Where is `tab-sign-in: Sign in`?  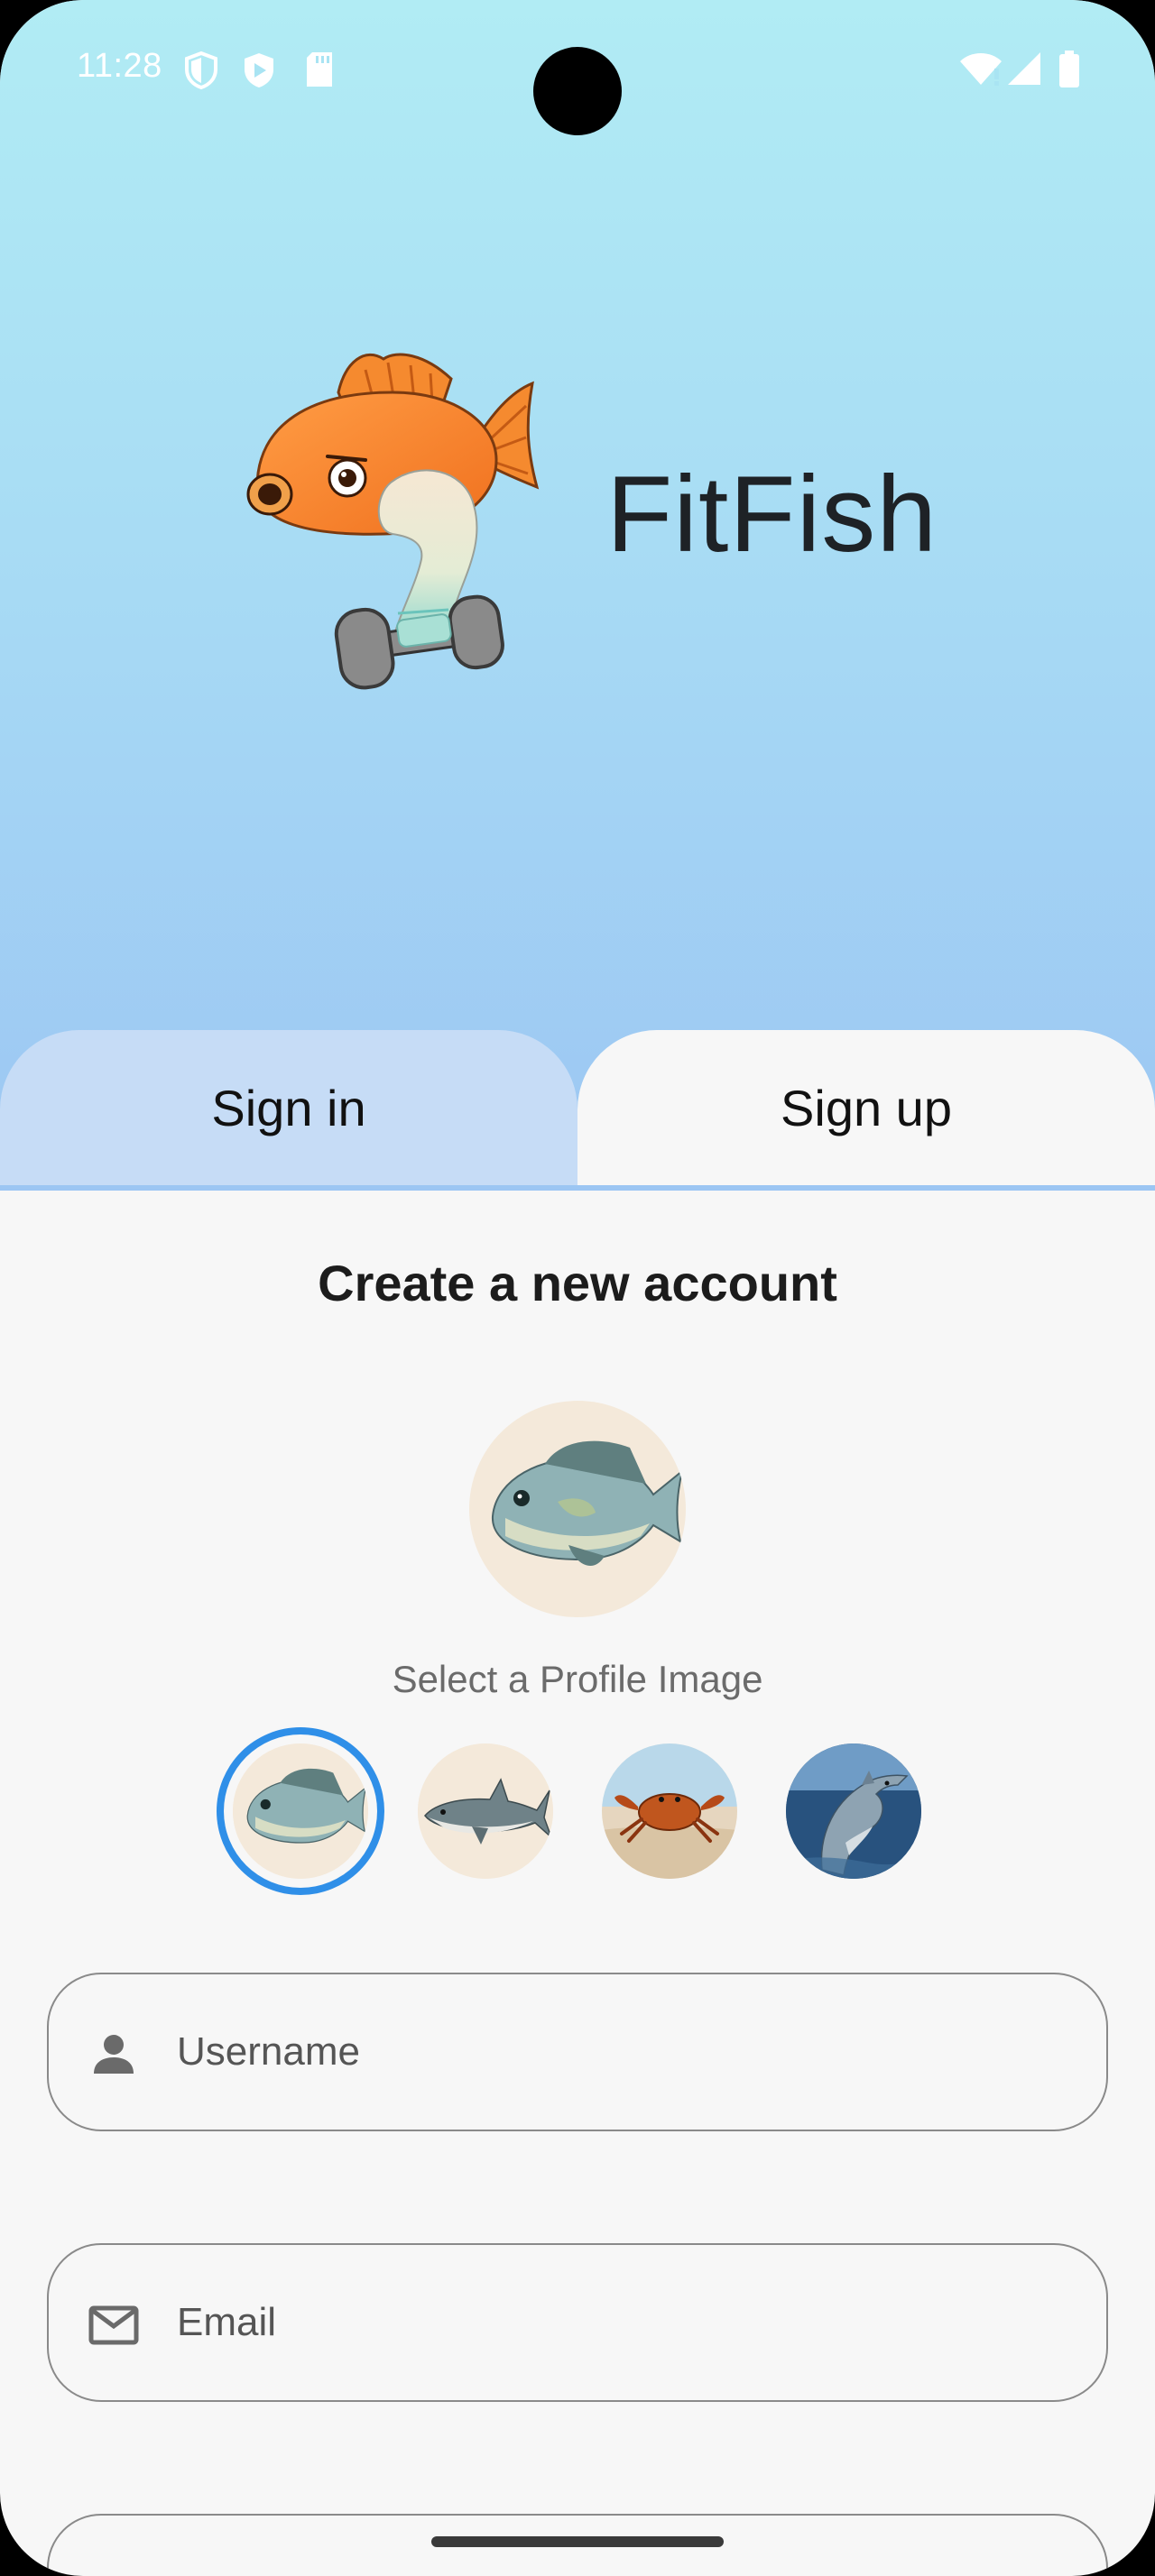
tab-sign-in: Sign in is located at coordinates (289, 1107).